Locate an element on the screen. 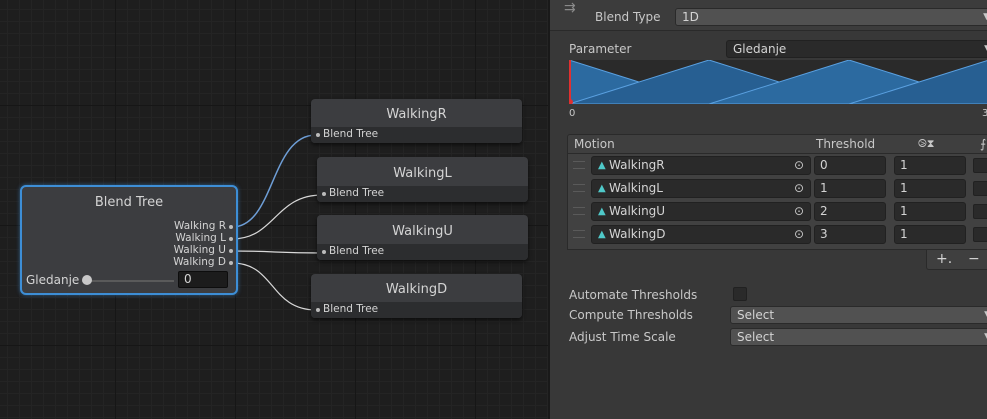  threshold-field: 2 is located at coordinates (850, 211).